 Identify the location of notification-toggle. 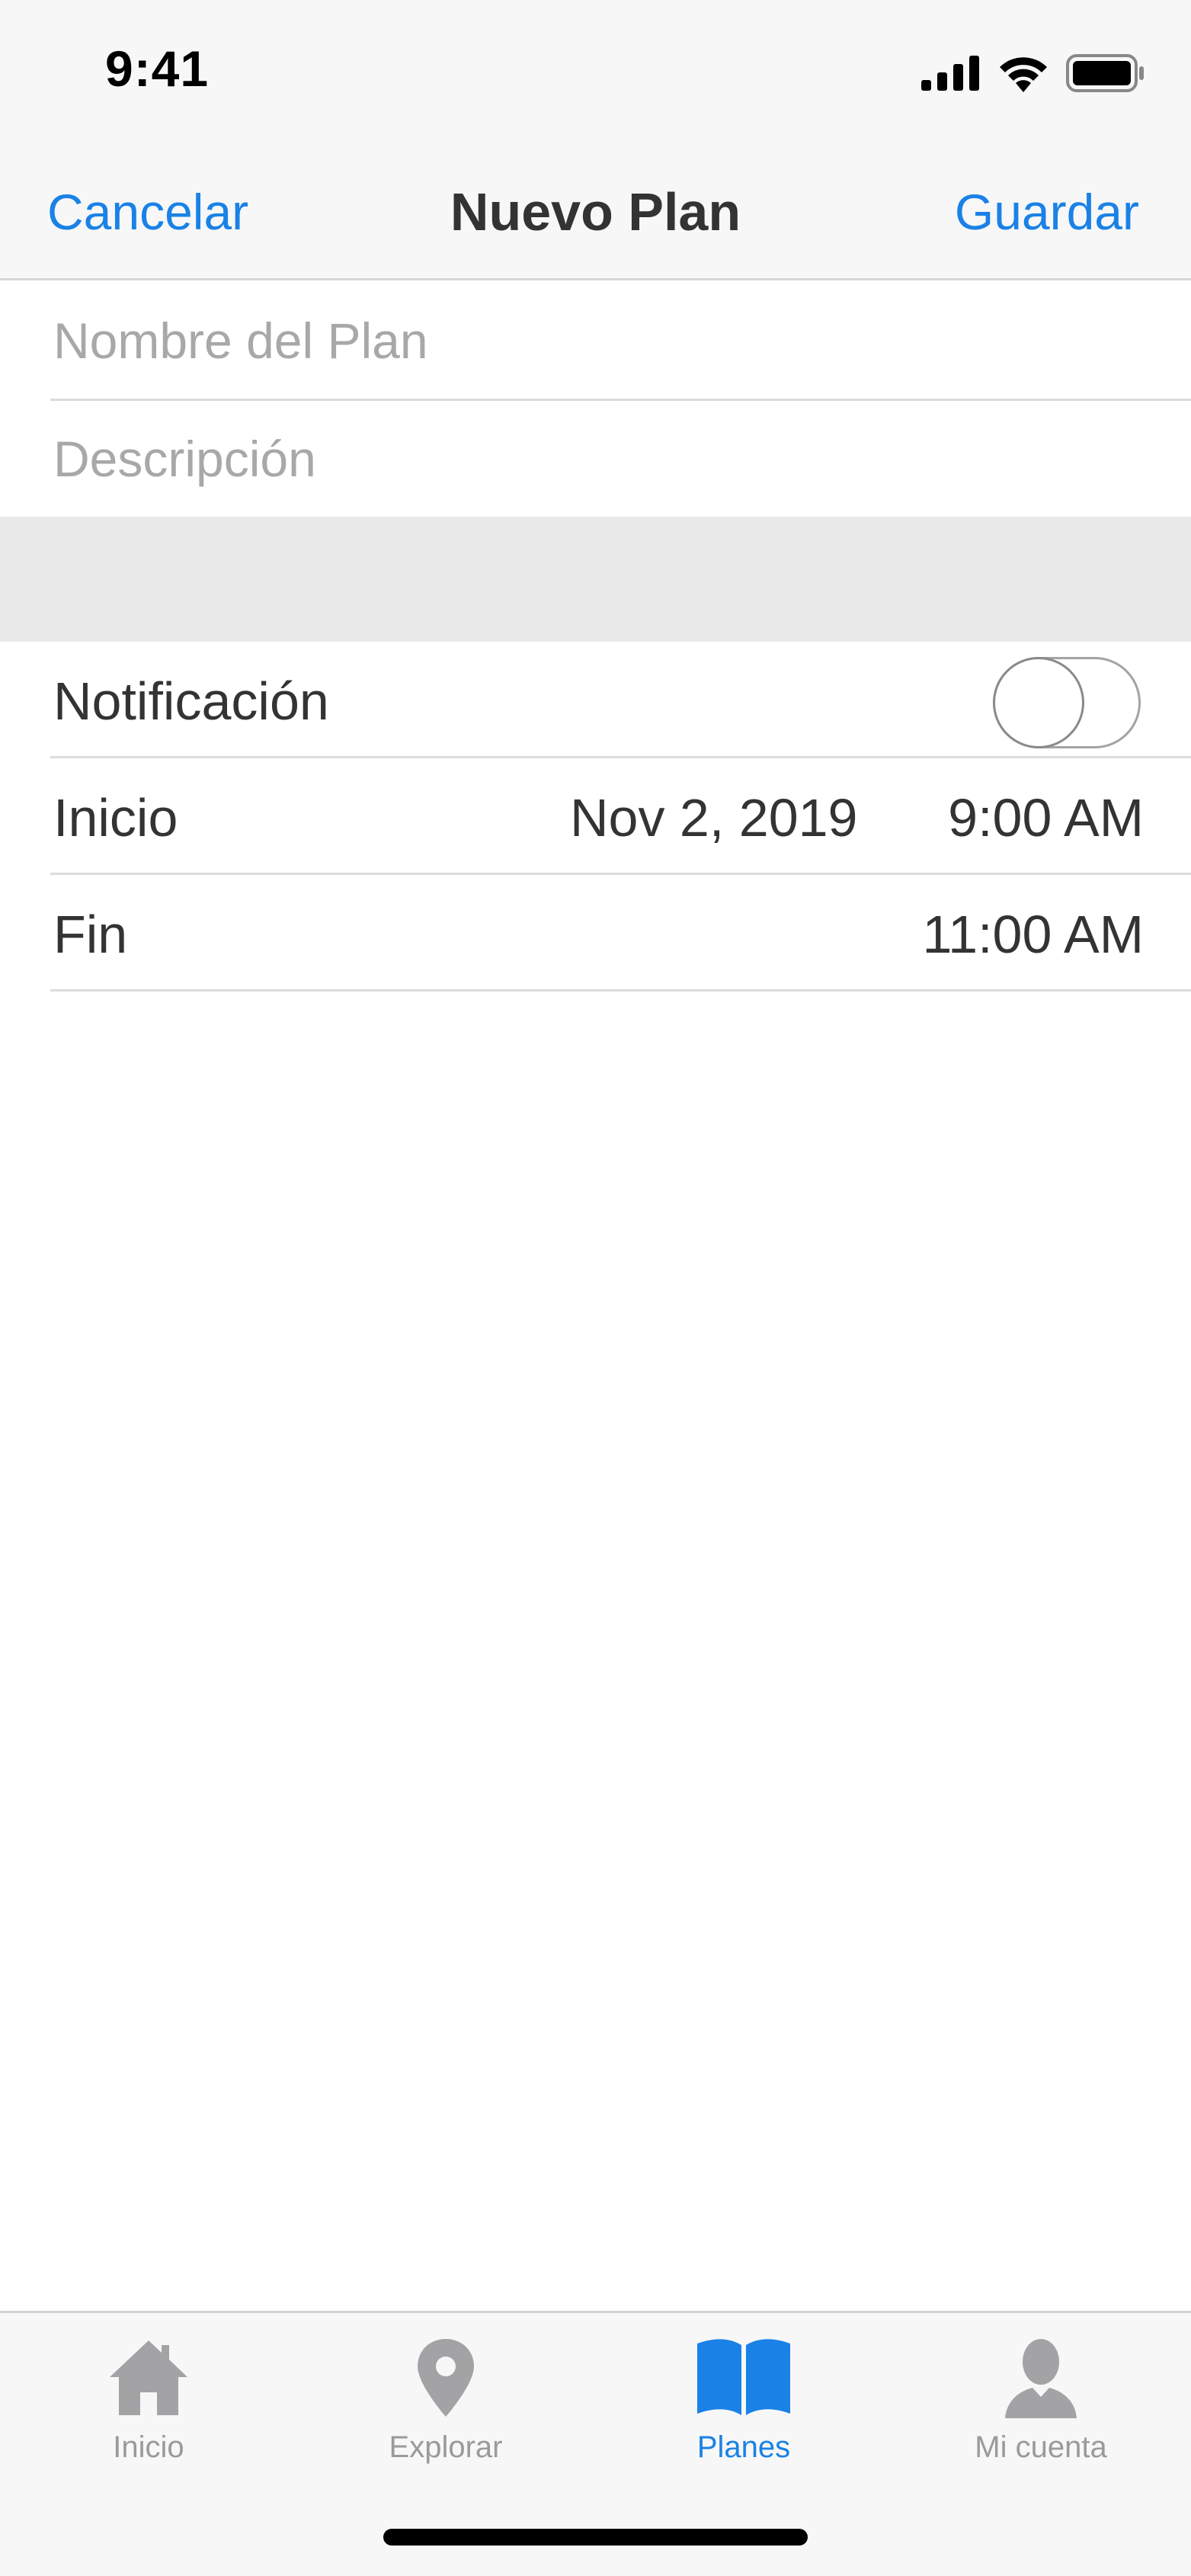
(1067, 702).